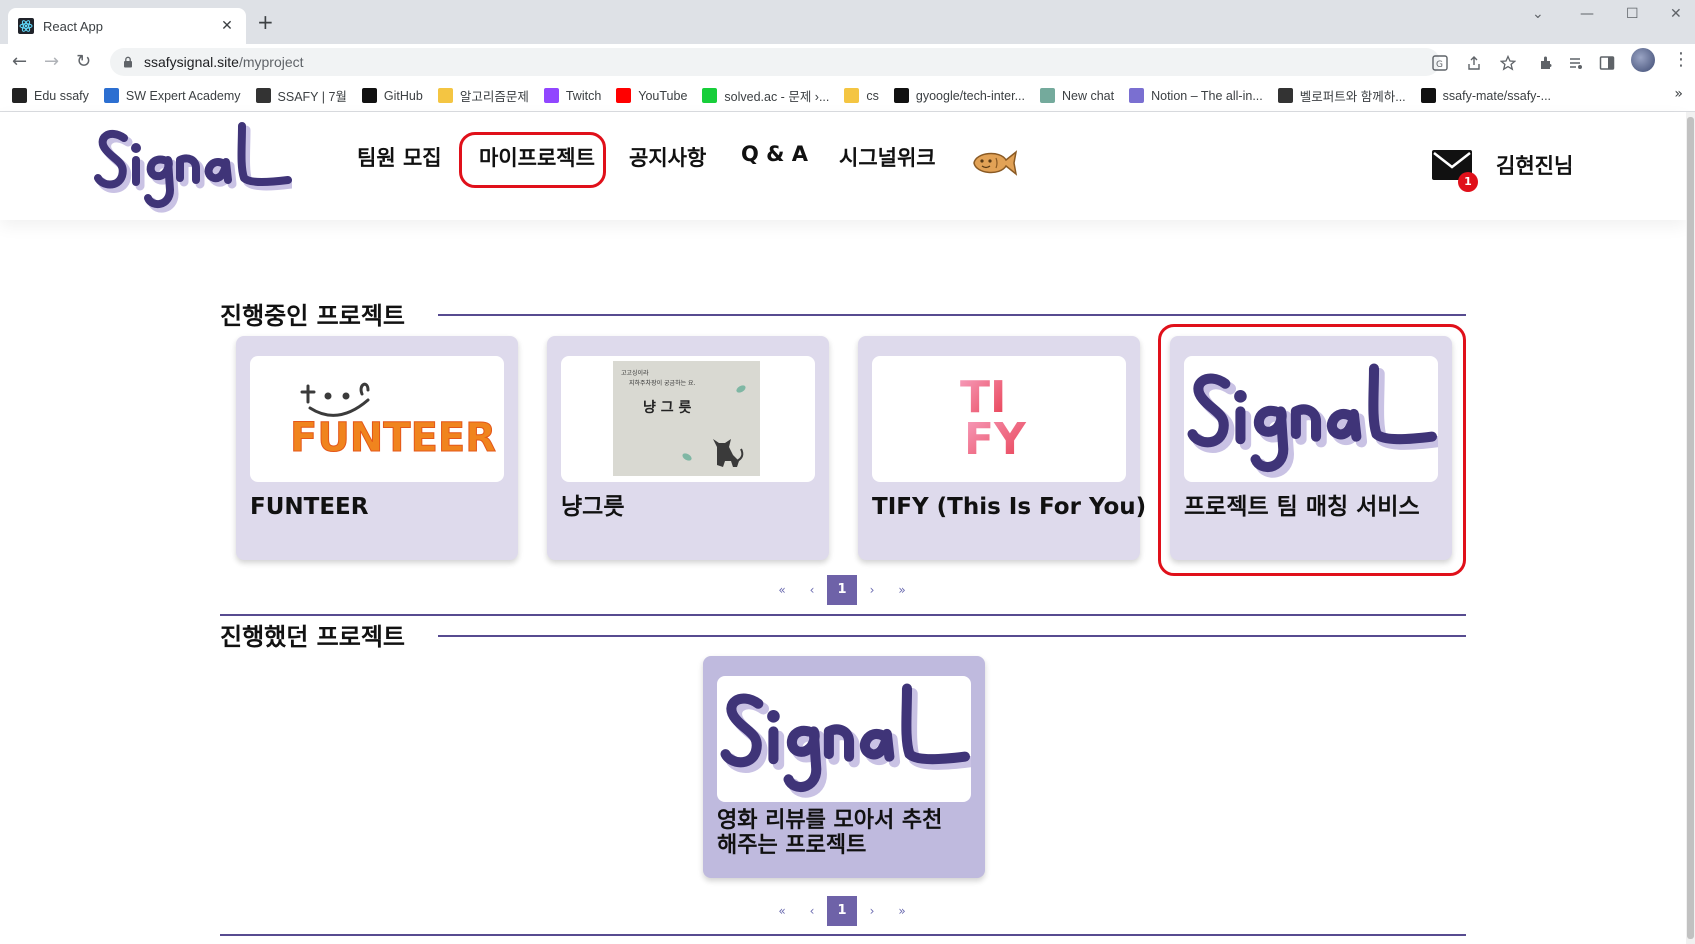  Describe the element at coordinates (1538, 14) in the screenshot. I see `tab-search-icon: ⌄` at that location.